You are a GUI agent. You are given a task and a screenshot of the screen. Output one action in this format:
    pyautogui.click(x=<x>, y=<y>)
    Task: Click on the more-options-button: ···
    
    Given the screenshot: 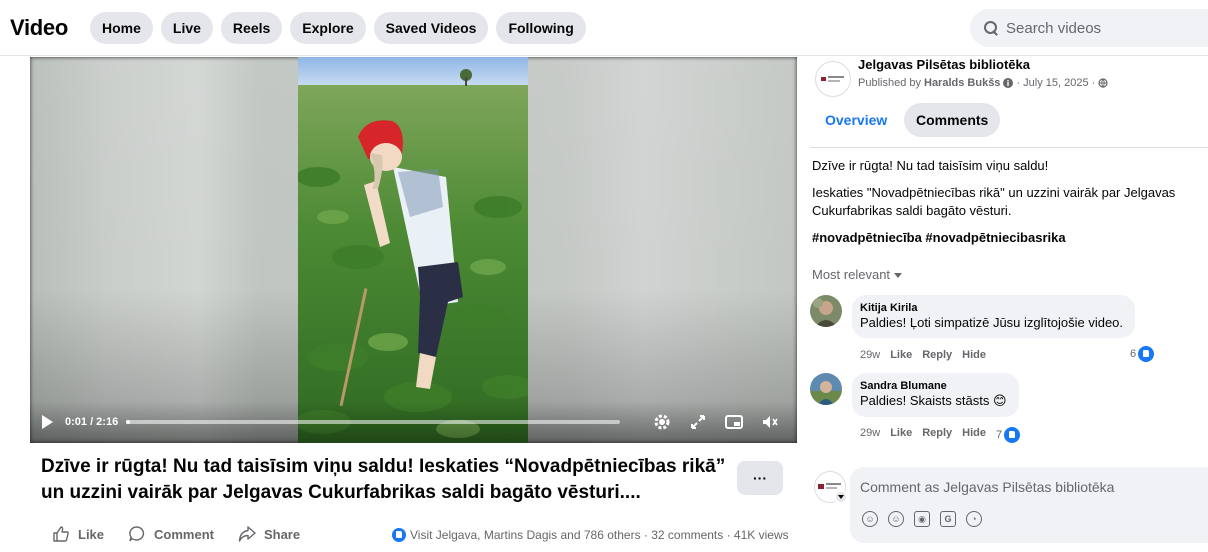 What is the action you would take?
    pyautogui.click(x=760, y=478)
    